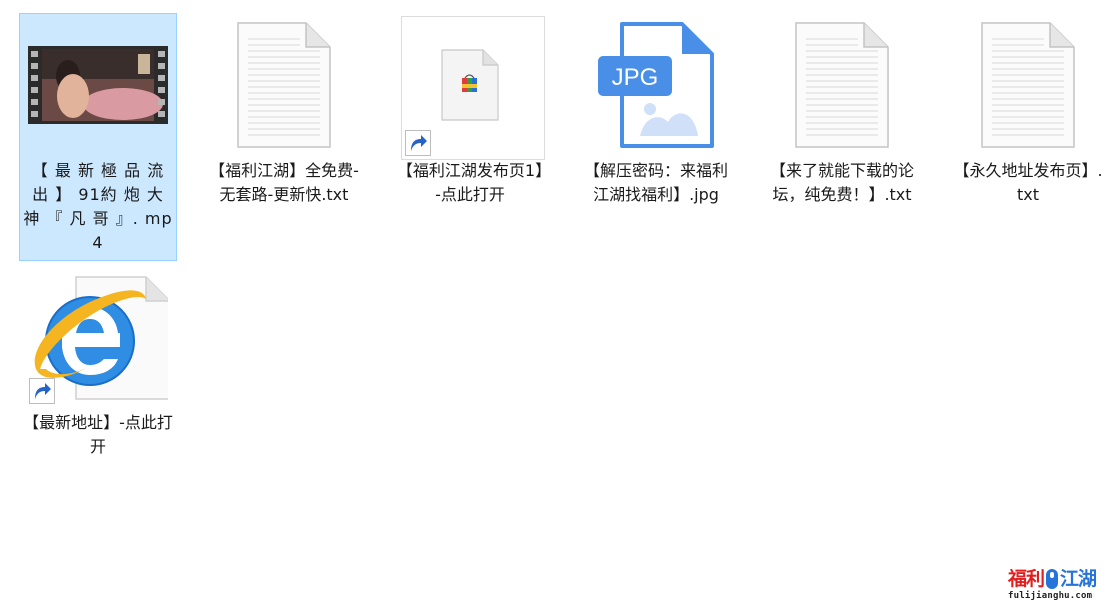 Image resolution: width=1110 pixels, height=615 pixels. What do you see at coordinates (1050, 596) in the screenshot?
I see `watermark-domain: fulijianghu.com` at bounding box center [1050, 596].